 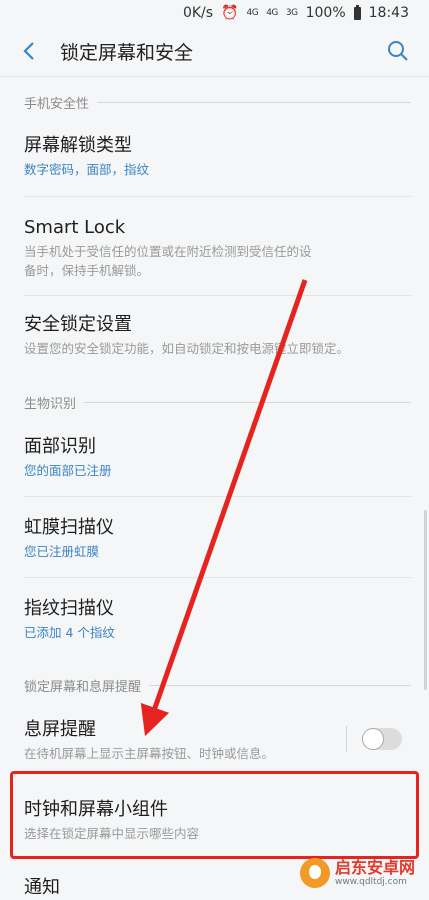 I want to click on setting-always-on-display: 息屏提醒 在待机屏幕上显示主屏幕按钮、时钟或信息。, so click(x=181, y=740).